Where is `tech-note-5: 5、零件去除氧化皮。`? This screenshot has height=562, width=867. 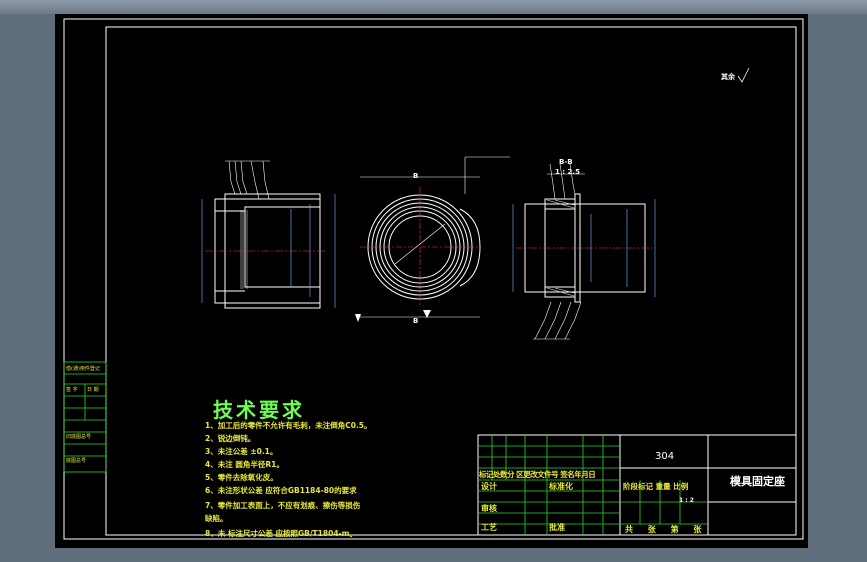
tech-note-5: 5、零件去除氧化皮。 is located at coordinates (241, 477).